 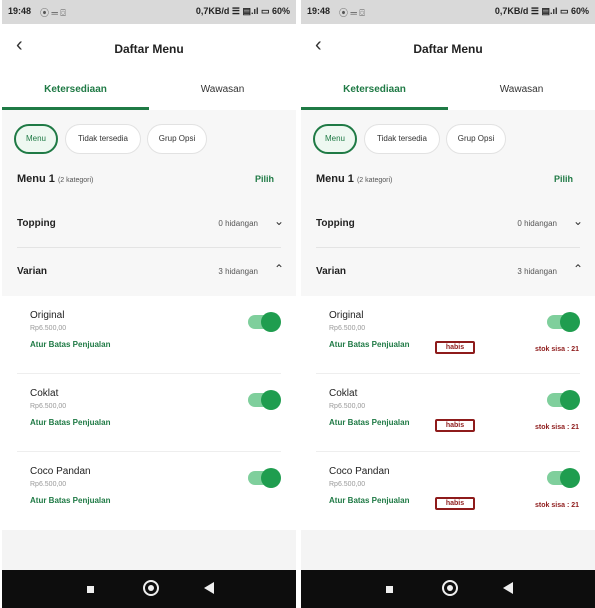 I want to click on menu-title: Menu 1 (2 kategori), so click(x=354, y=179).